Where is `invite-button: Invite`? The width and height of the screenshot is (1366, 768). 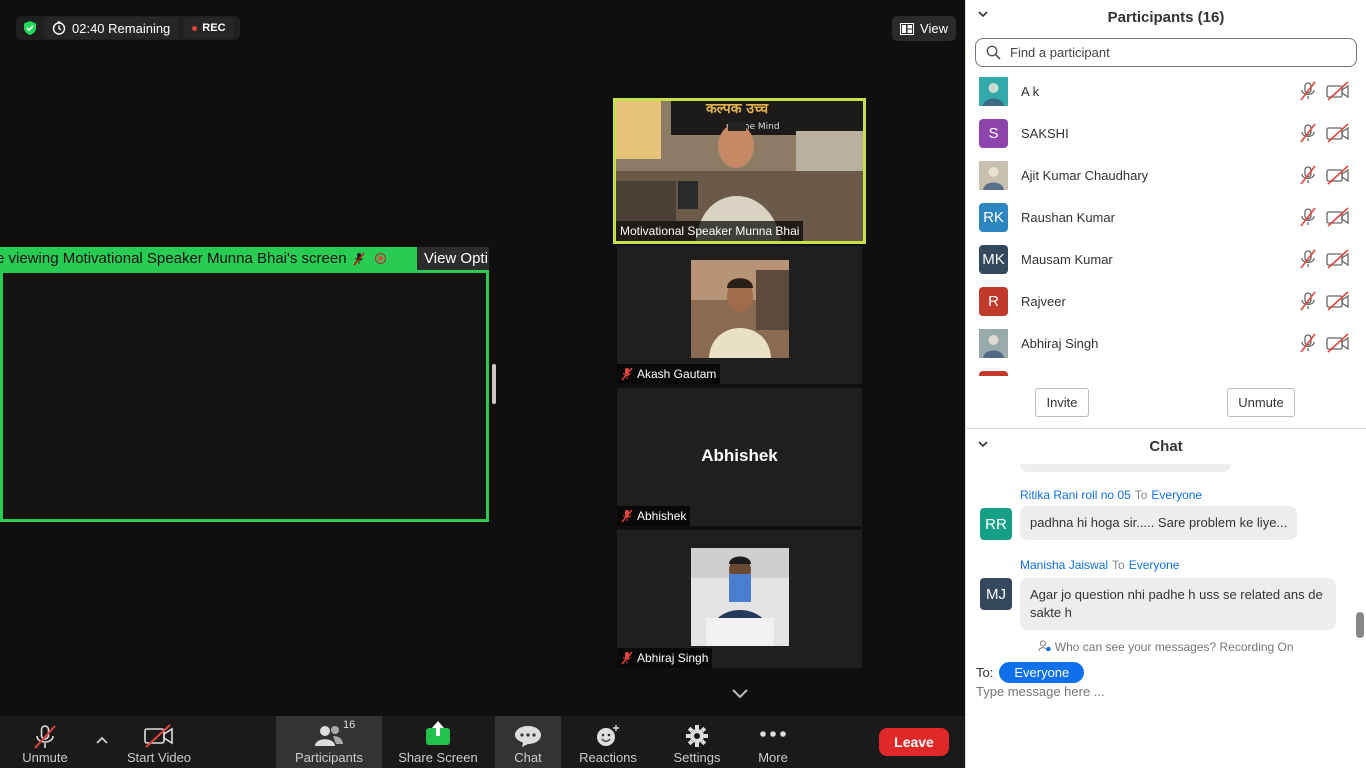
invite-button: Invite is located at coordinates (1062, 402).